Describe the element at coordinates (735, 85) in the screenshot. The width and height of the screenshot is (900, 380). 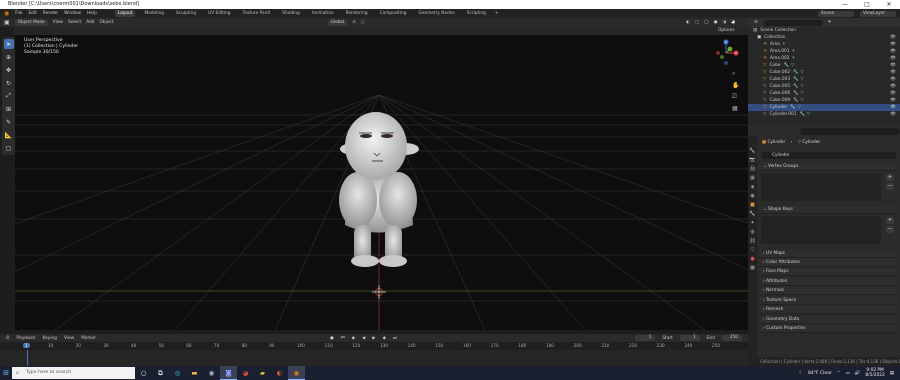
I see `pan-hand-icon: ✋` at that location.